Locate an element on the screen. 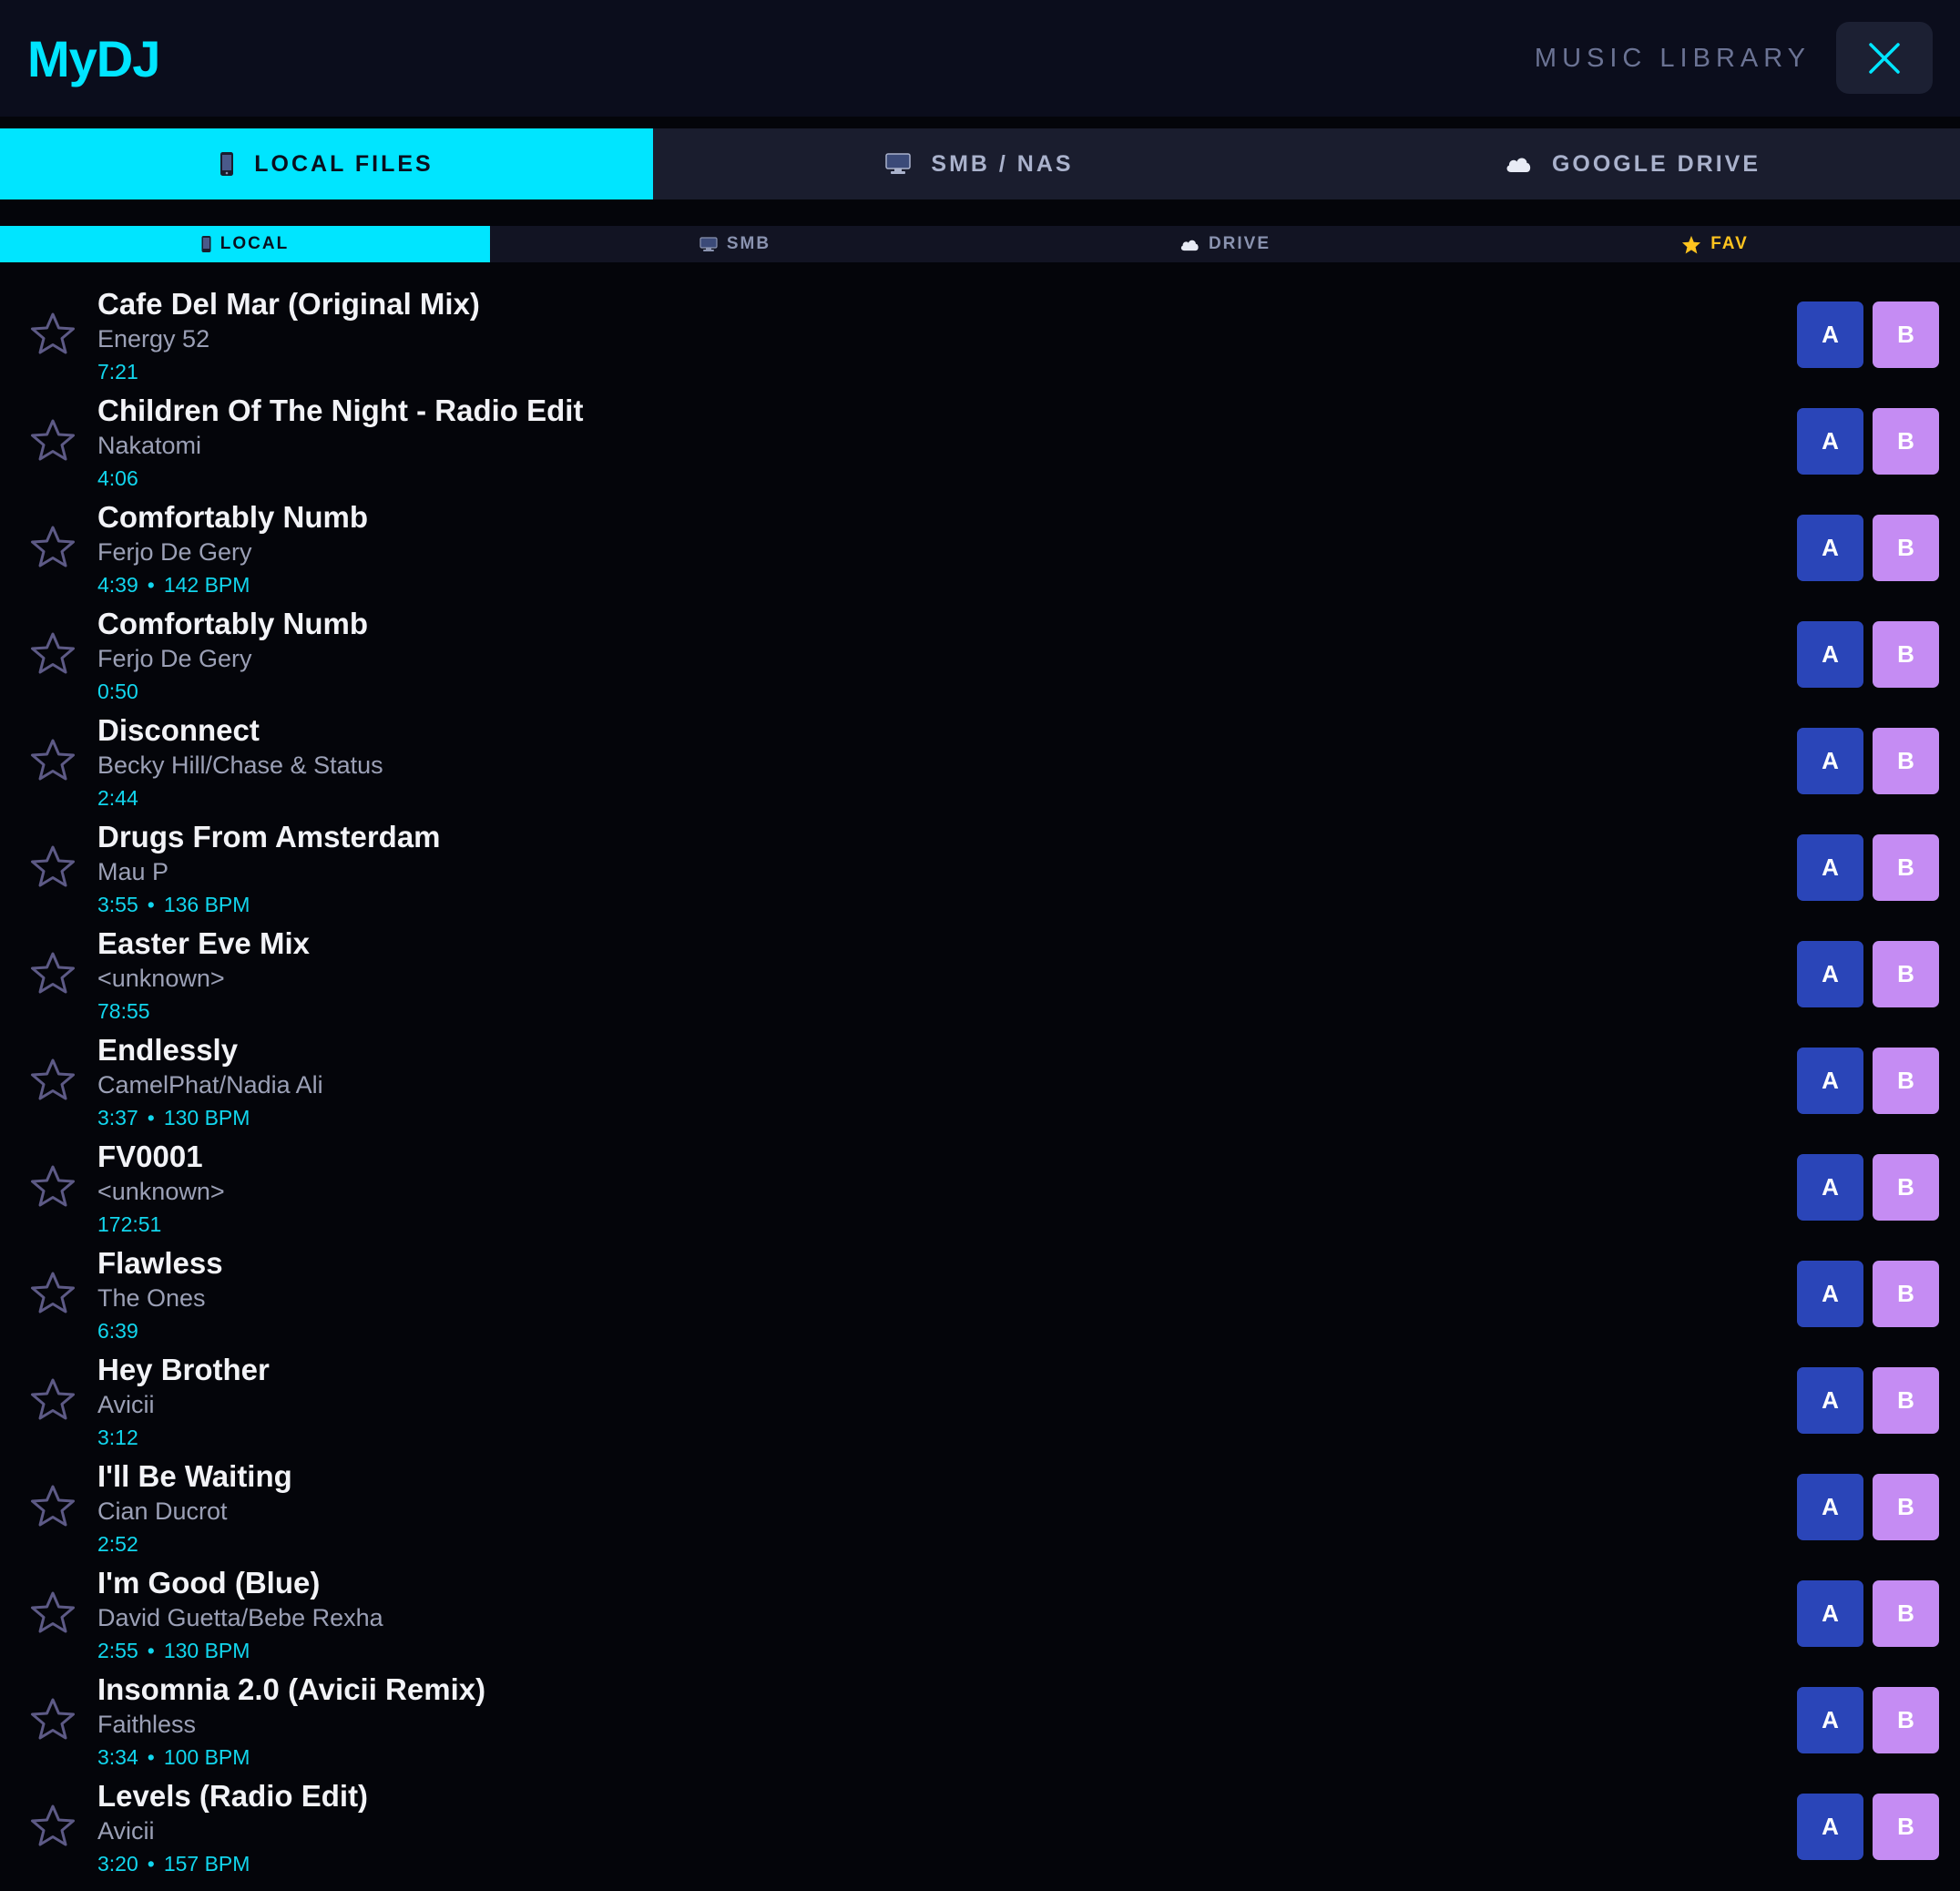 Image resolution: width=1960 pixels, height=1891 pixels. track-meta: 3:55 • 136 BPM is located at coordinates (174, 905).